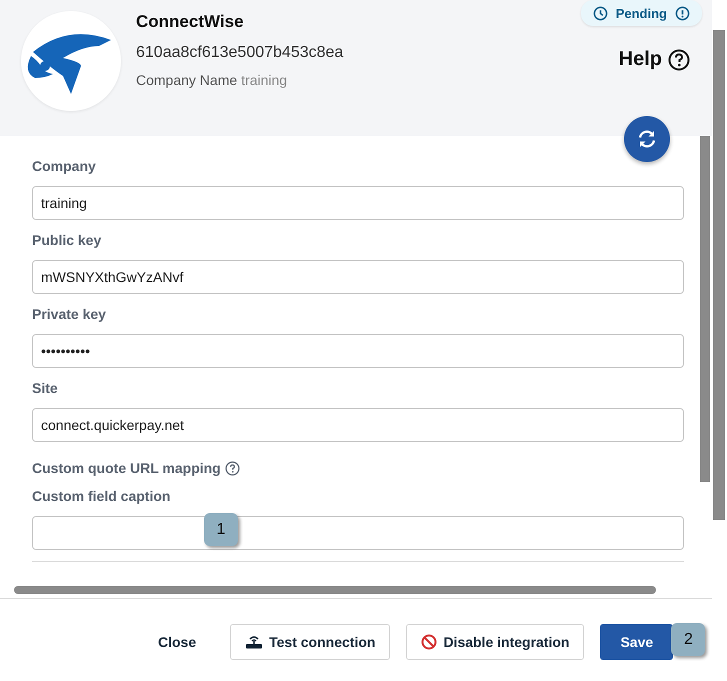  What do you see at coordinates (600, 13) in the screenshot?
I see `clock-icon` at bounding box center [600, 13].